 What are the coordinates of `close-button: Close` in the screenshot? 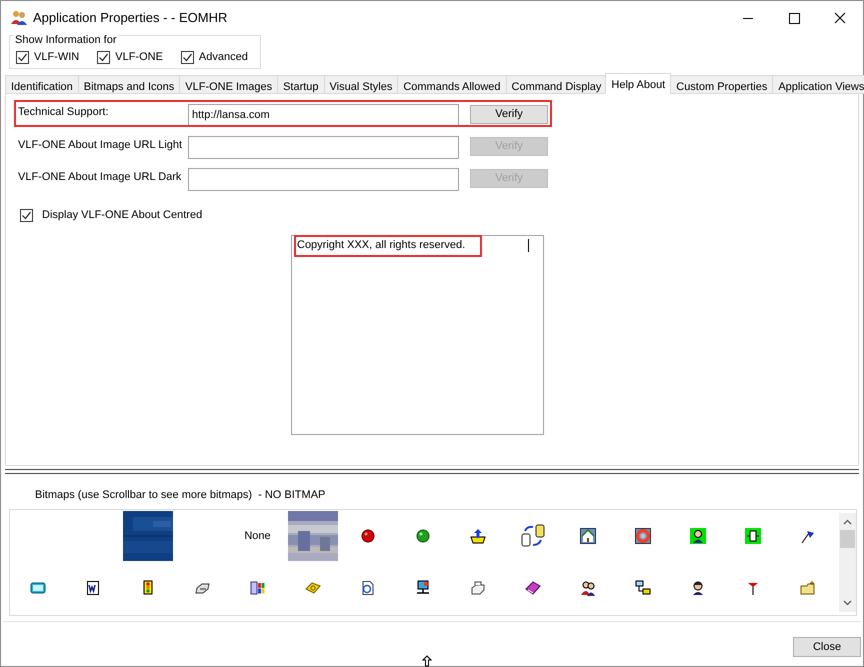 It's located at (827, 647).